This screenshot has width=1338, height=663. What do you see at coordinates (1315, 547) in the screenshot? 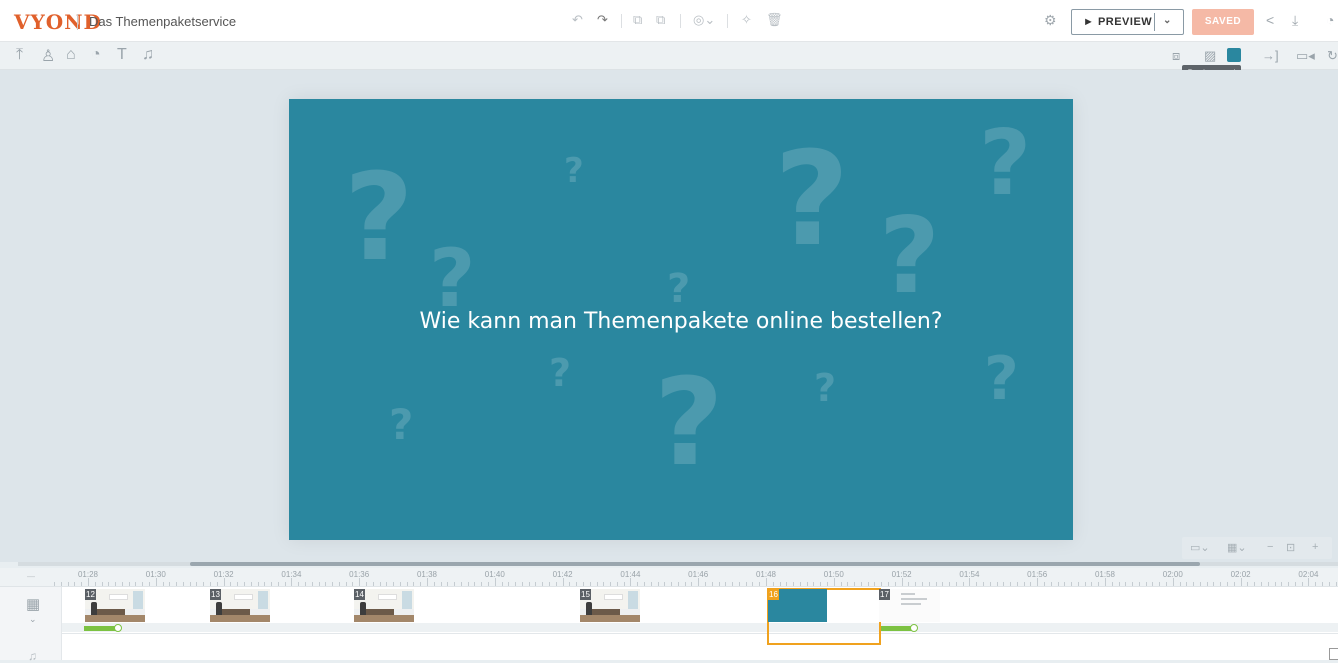
I see `zoom-in-icon: +` at bounding box center [1315, 547].